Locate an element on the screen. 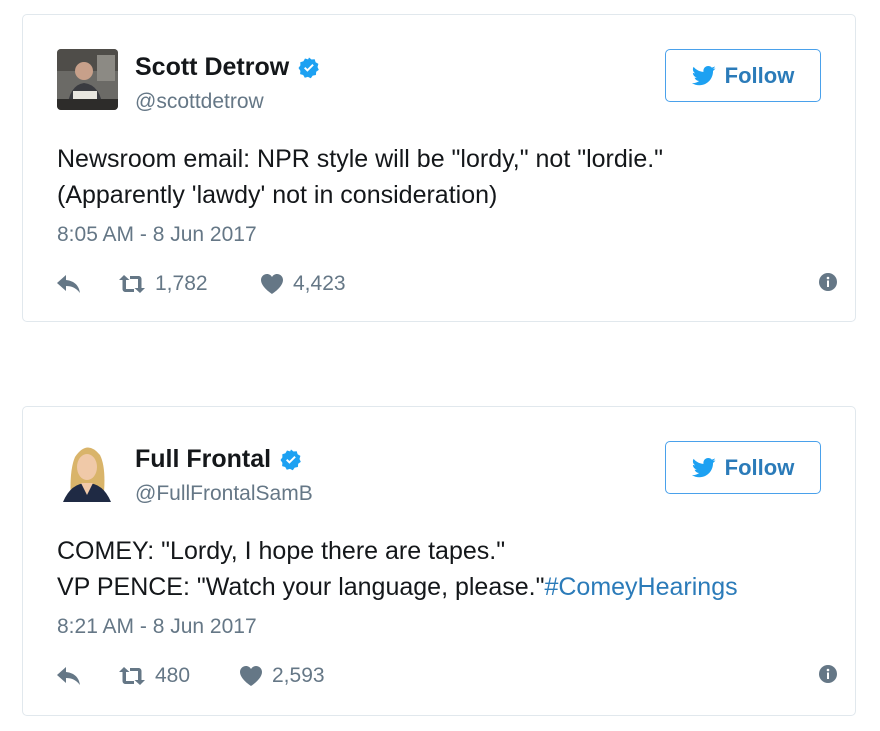 Image resolution: width=880 pixels, height=731 pixels. tweet-text-line: COMEY: "Lordy, I hope there are tapes." is located at coordinates (281, 551).